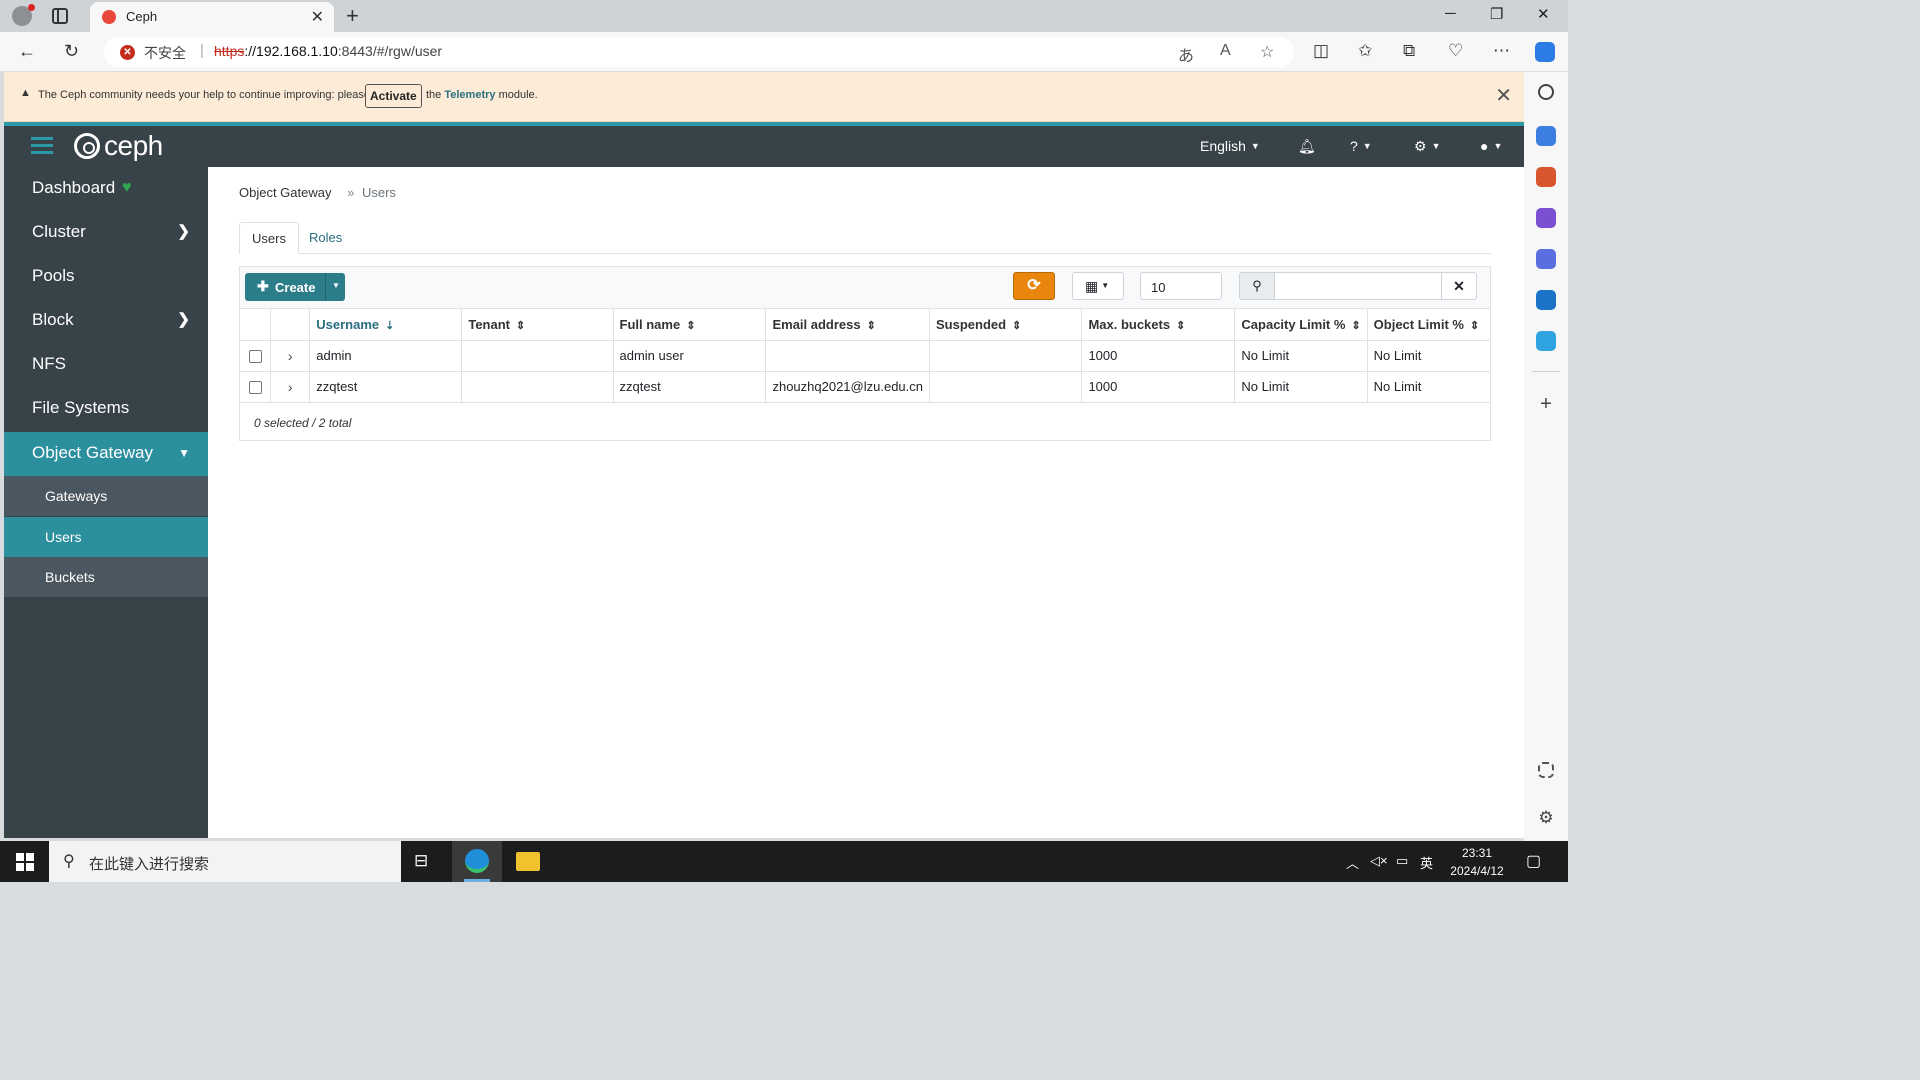 This screenshot has height=1080, width=1920. I want to click on cell-object-limit: No Limit, so click(1428, 356).